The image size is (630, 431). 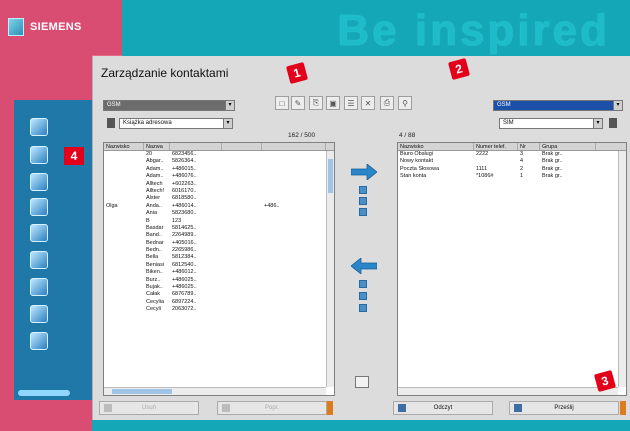 What do you see at coordinates (219, 280) in the screenshot?
I see `table-row: Burz.. +486025..` at bounding box center [219, 280].